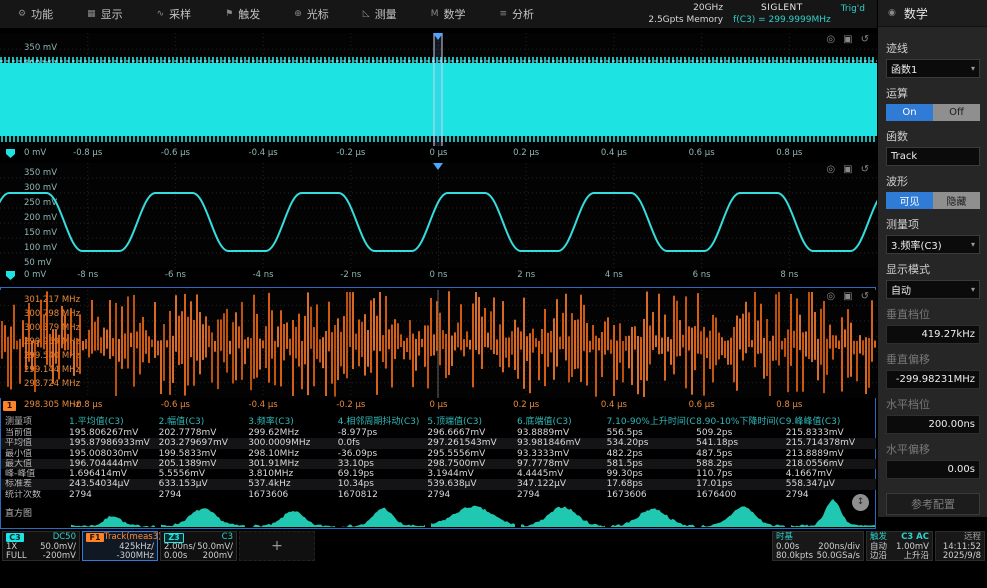  Describe the element at coordinates (902, 224) in the screenshot. I see `measure-item-label: 测量项` at that location.